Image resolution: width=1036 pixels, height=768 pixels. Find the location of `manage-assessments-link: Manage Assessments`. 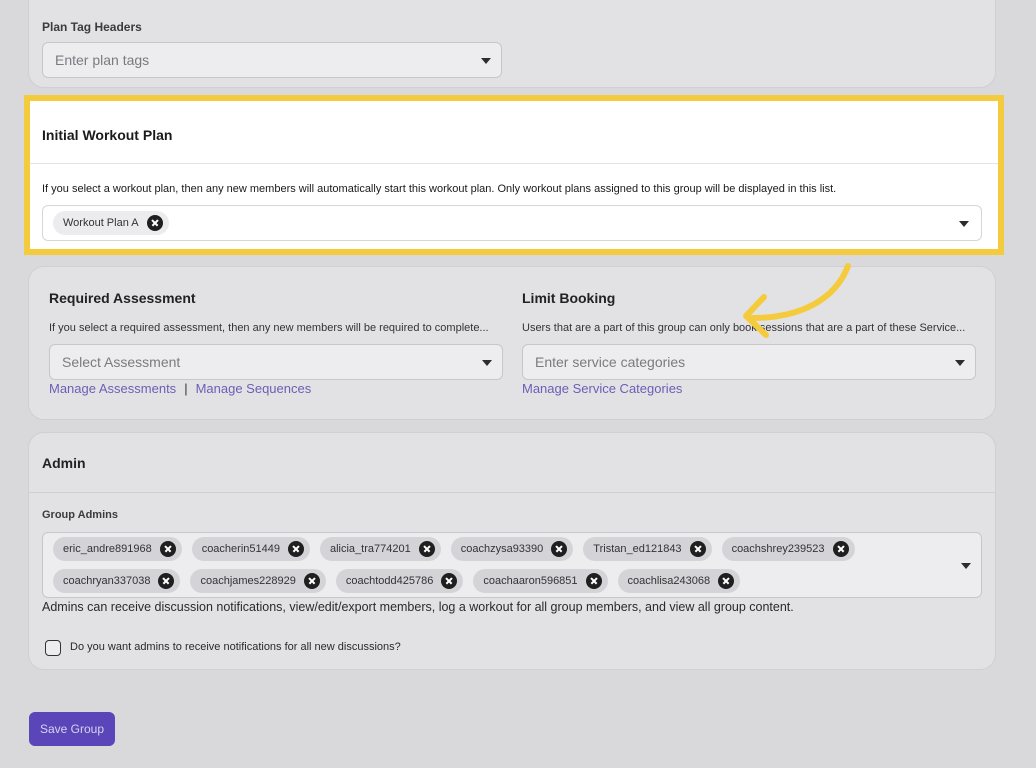

manage-assessments-link: Manage Assessments is located at coordinates (112, 388).